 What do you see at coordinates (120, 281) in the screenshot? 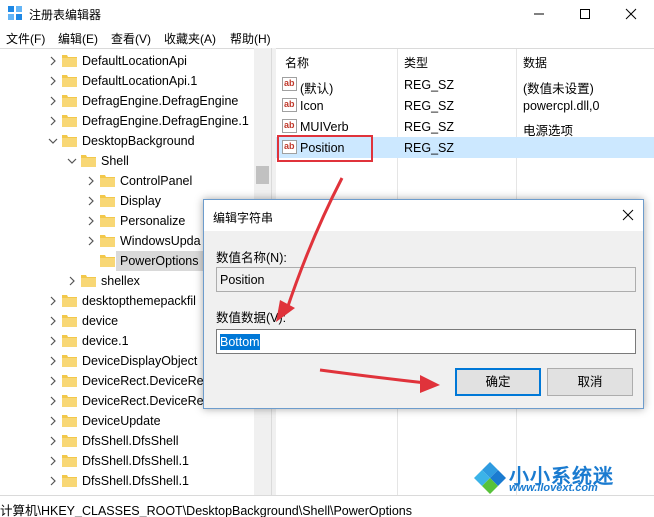
I see `tree-item-label: shellex` at bounding box center [120, 281].